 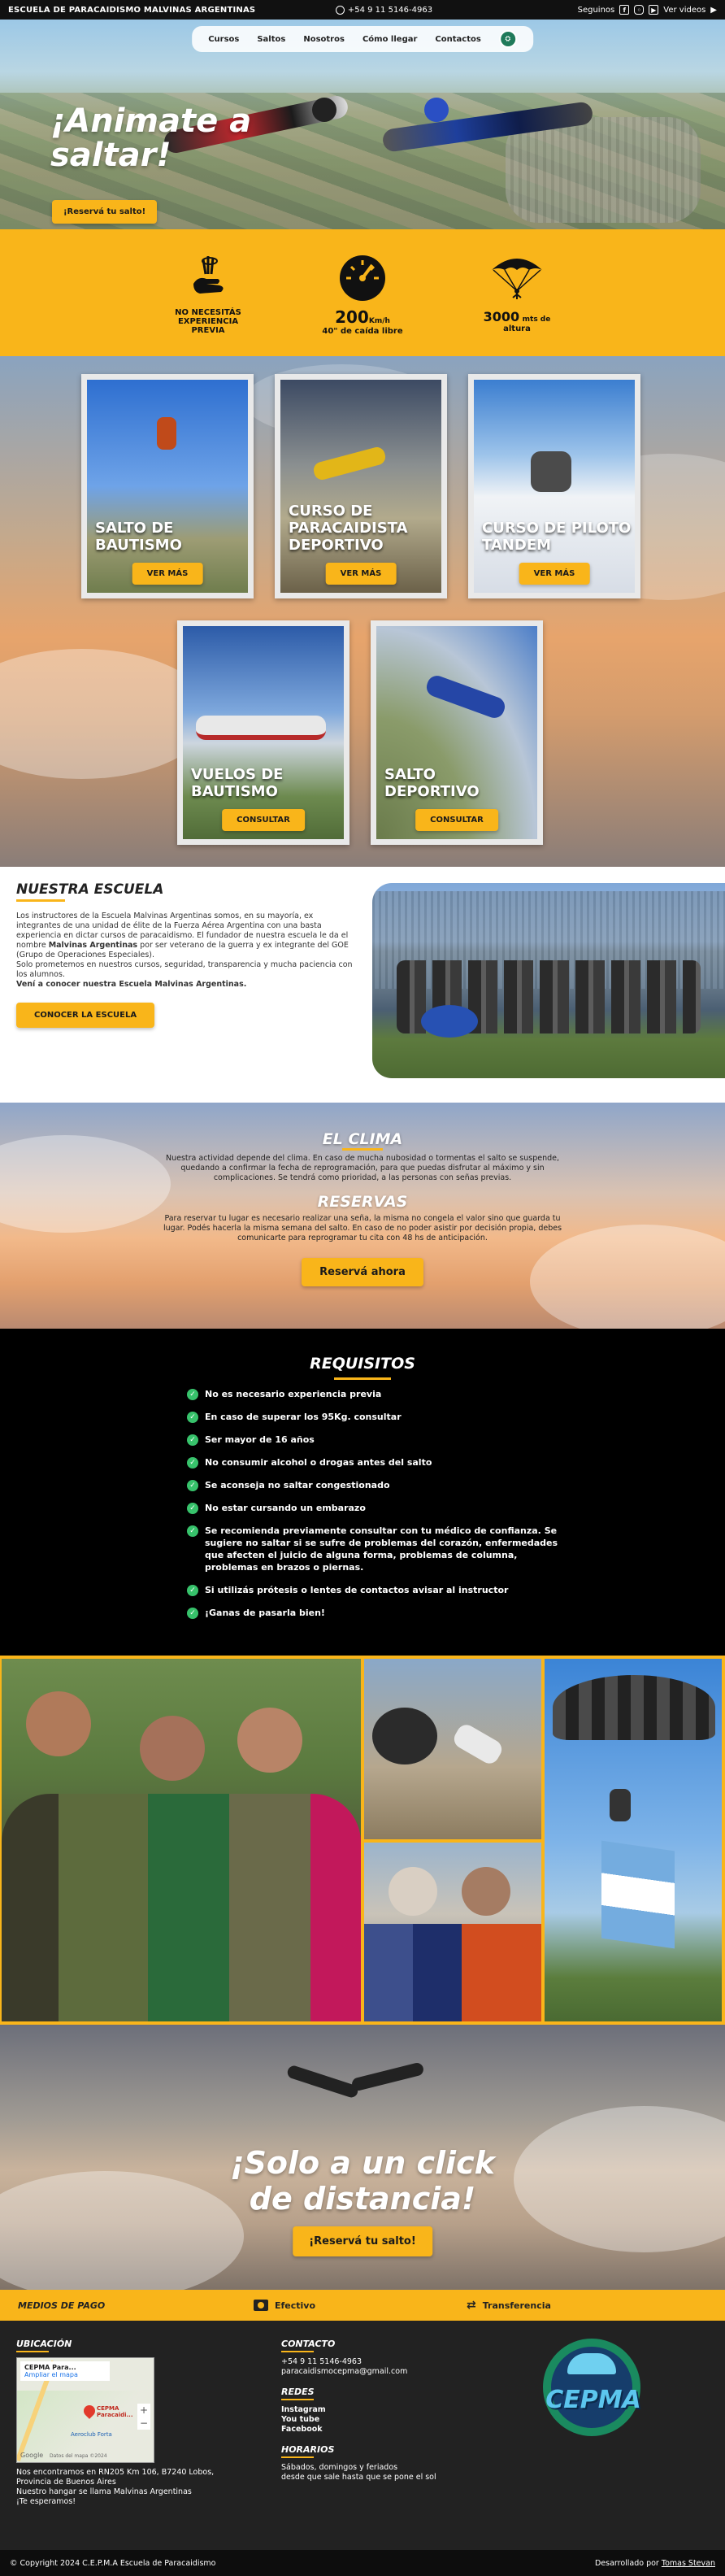 I want to click on stat-experience-line1: NO NECESITÁS, so click(x=208, y=312).